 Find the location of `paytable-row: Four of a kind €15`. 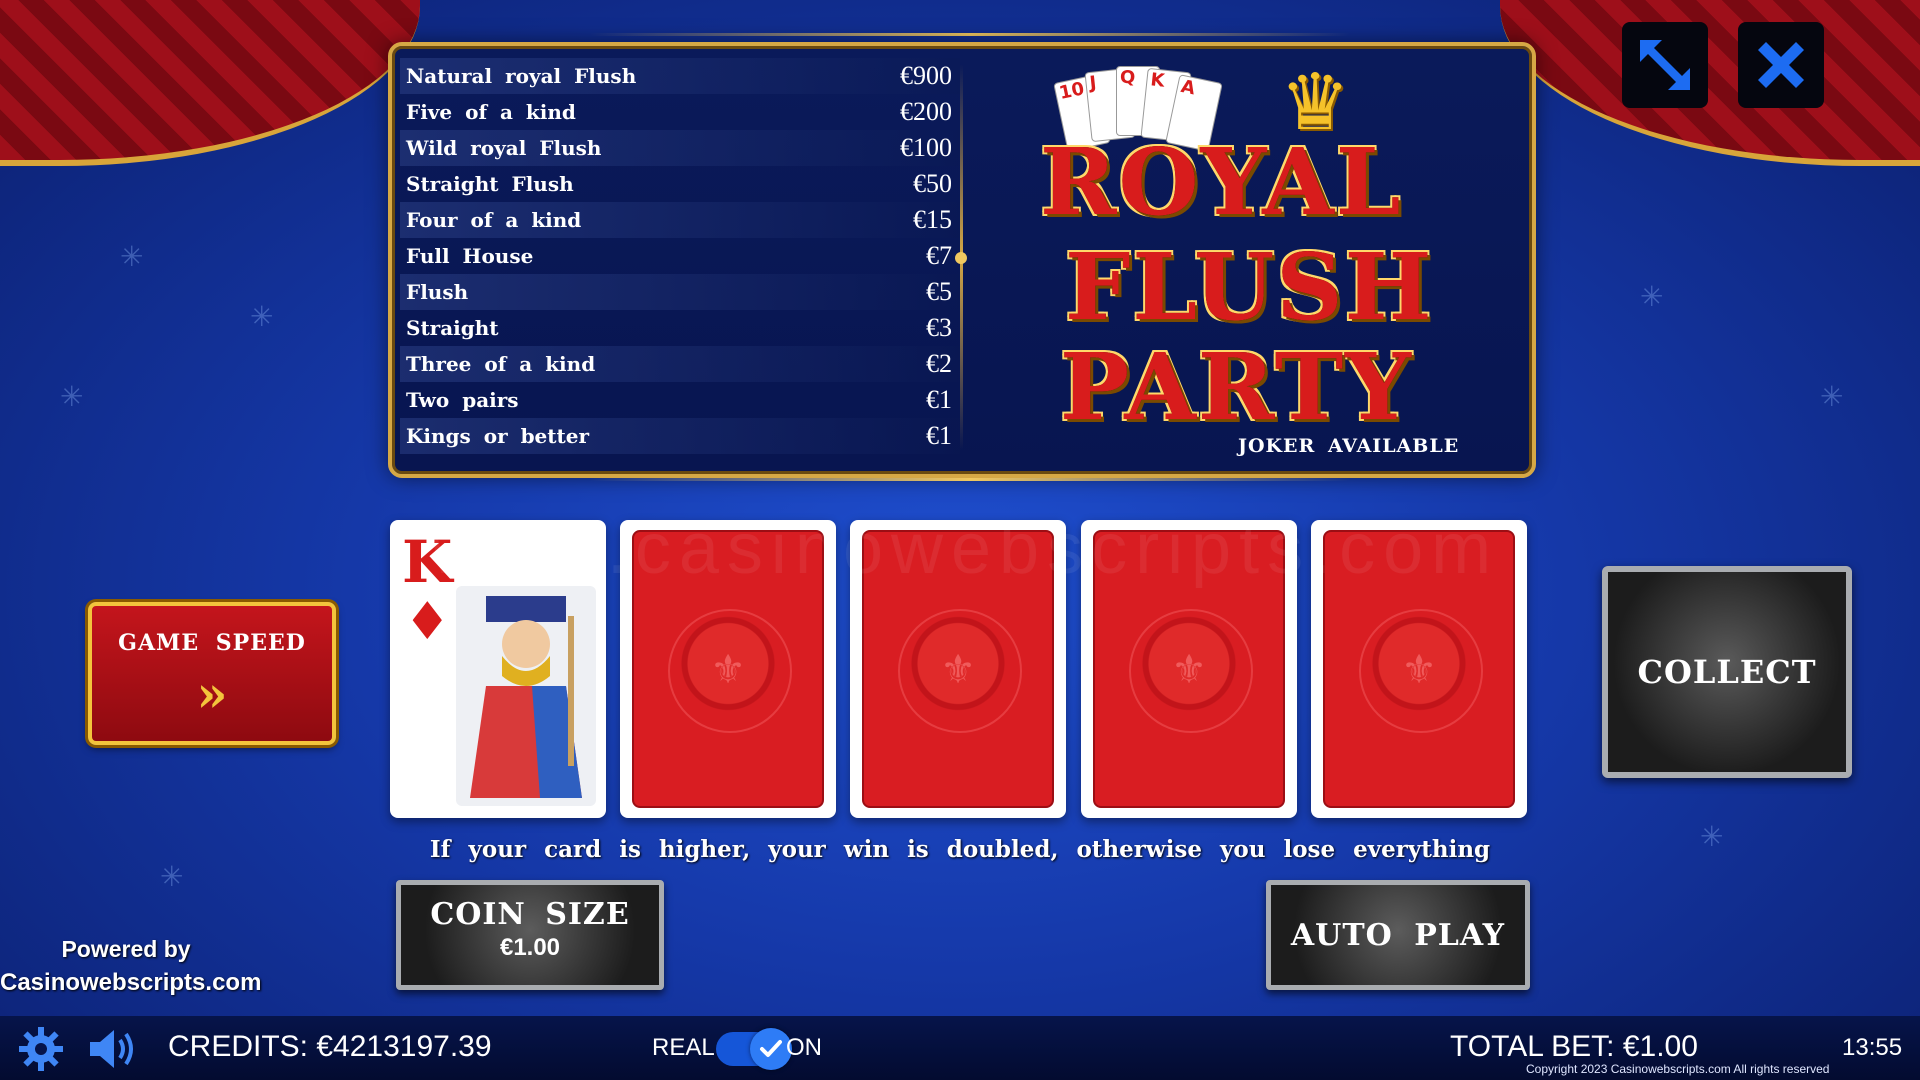

paytable-row: Four of a kind €15 is located at coordinates (680, 220).